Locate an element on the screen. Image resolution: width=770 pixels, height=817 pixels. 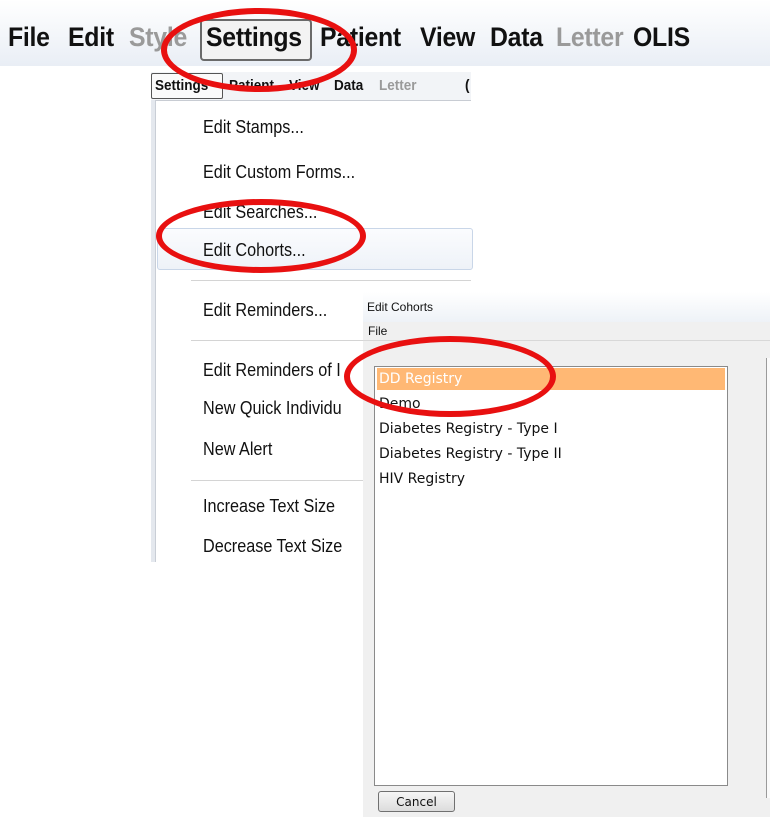
dropdown-menubar: Settings Patient View Data Letter ( is located at coordinates (311, 86).